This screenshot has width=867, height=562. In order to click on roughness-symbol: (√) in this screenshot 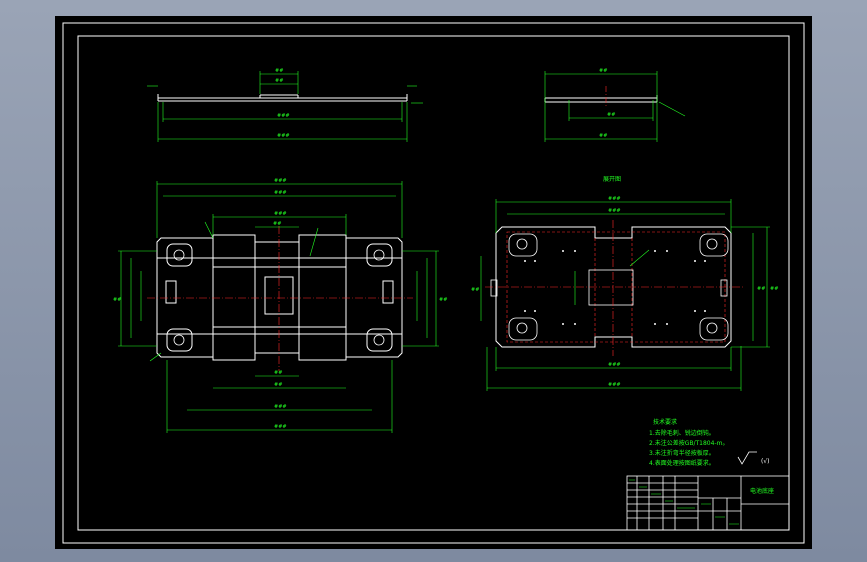, I will do `click(765, 461)`.